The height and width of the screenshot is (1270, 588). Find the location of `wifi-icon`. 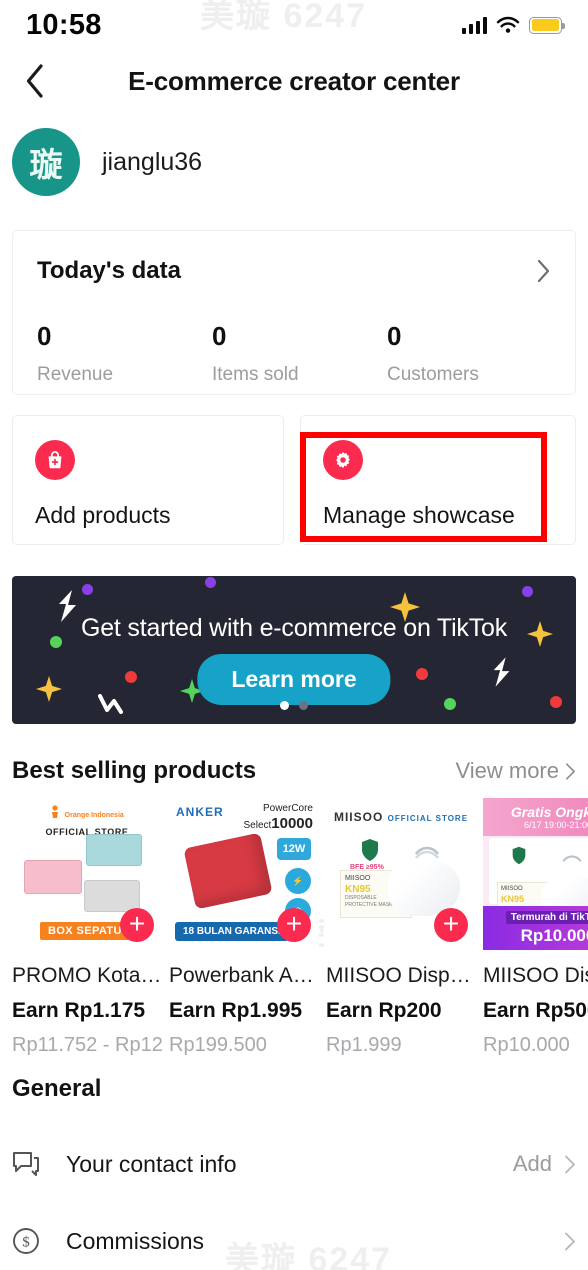

wifi-icon is located at coordinates (508, 24).